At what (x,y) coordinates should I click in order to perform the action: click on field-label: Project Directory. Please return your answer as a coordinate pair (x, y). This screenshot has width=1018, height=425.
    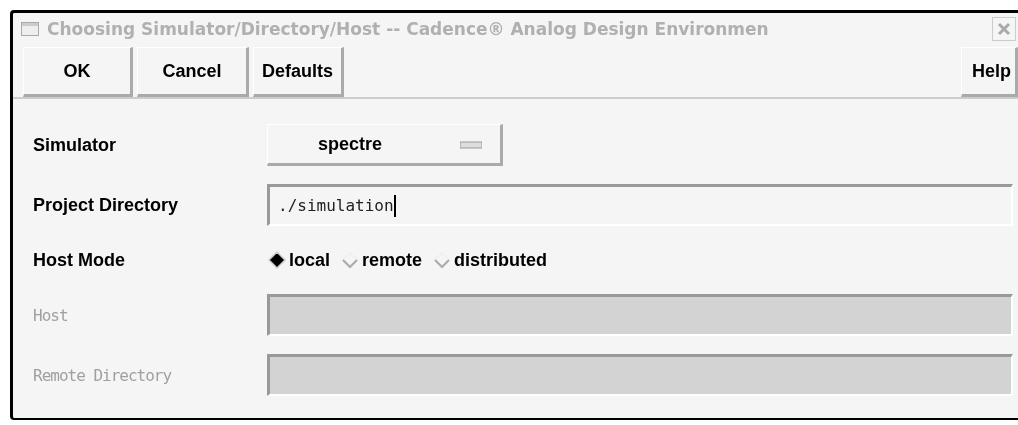
    Looking at the image, I should click on (106, 205).